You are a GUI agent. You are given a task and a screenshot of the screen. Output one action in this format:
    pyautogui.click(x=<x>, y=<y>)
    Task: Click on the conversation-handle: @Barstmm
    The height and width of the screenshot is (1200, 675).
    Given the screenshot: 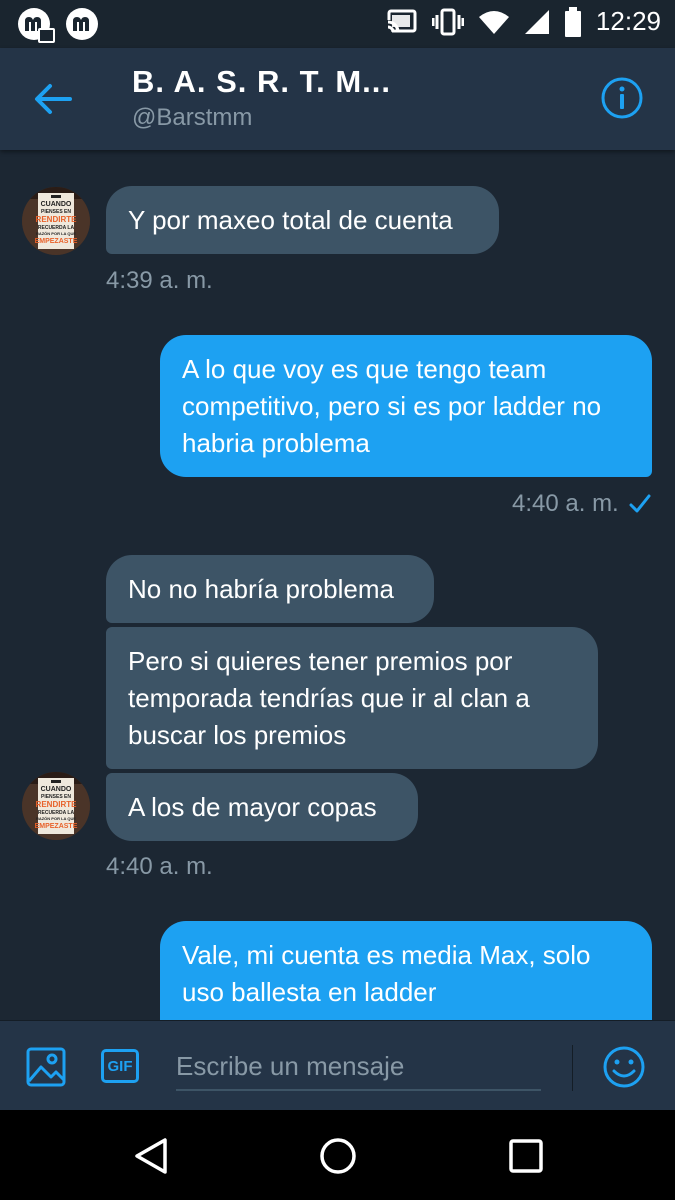 What is the action you would take?
    pyautogui.click(x=192, y=117)
    